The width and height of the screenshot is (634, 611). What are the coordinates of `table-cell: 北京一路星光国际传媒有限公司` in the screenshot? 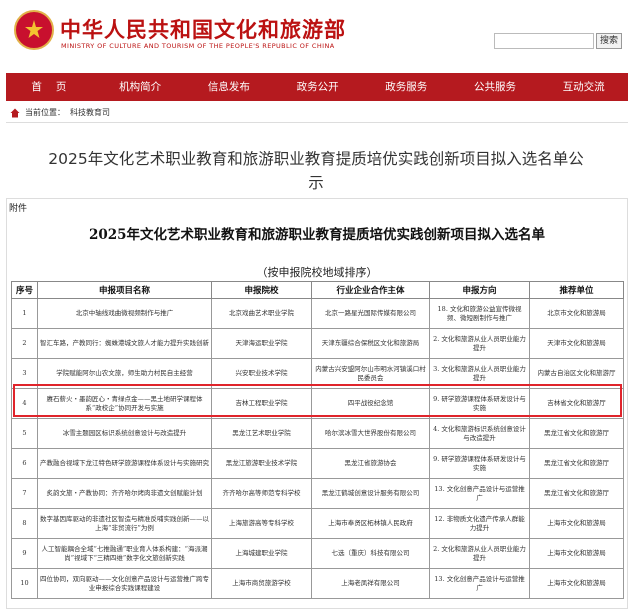 It's located at (370, 313).